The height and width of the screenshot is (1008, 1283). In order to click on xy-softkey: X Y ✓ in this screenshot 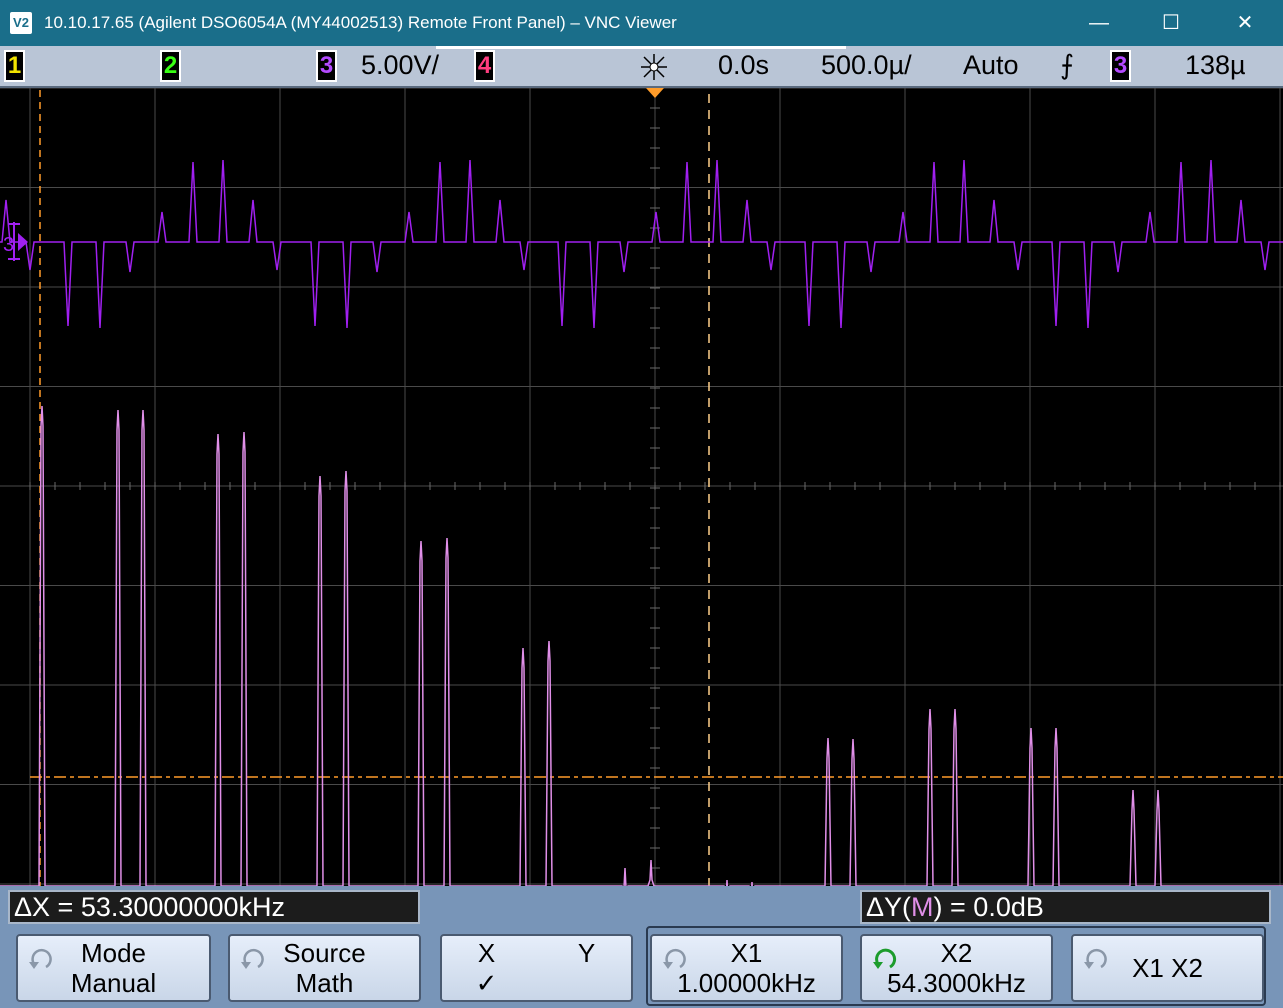, I will do `click(536, 968)`.